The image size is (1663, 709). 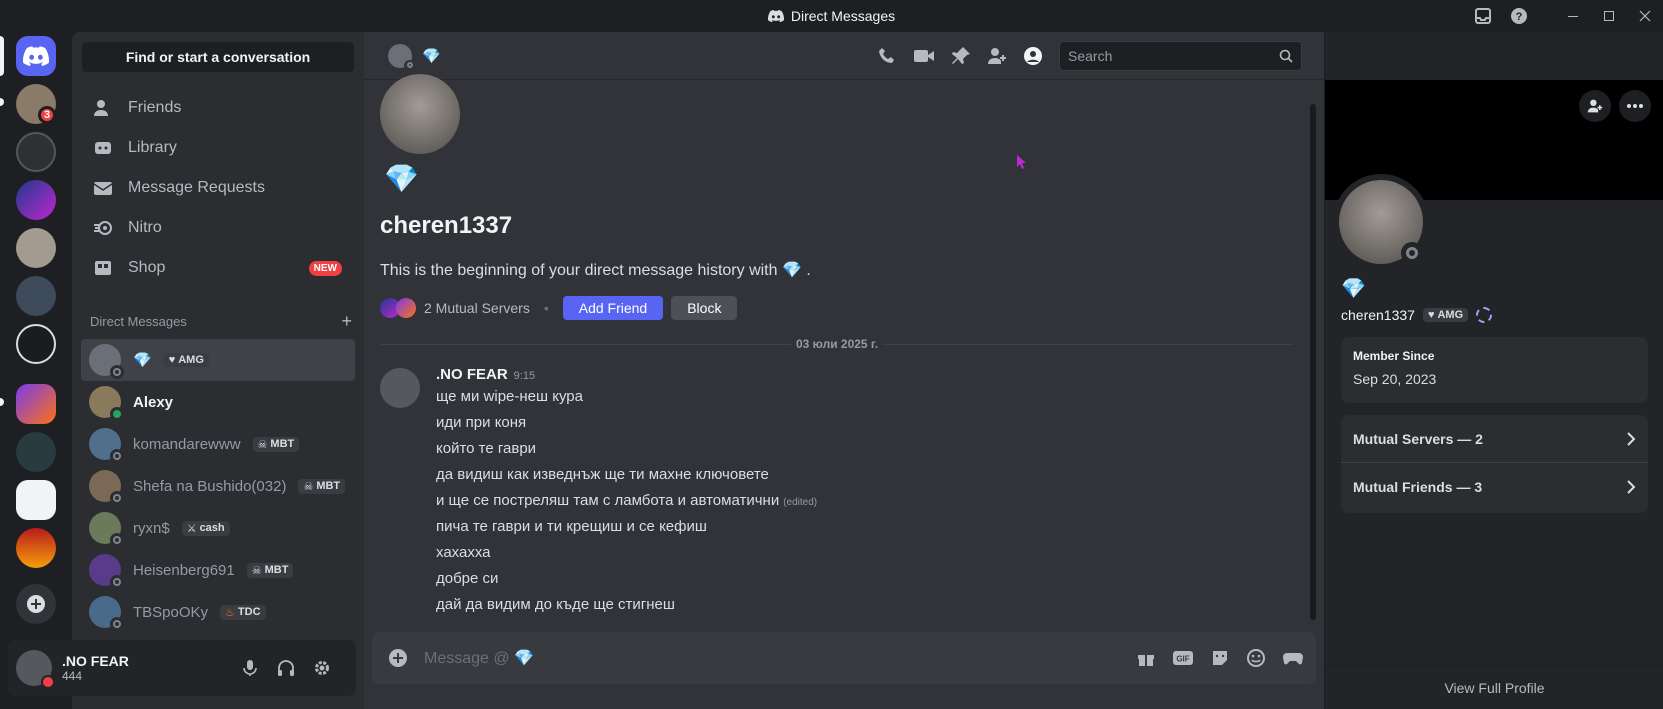 What do you see at coordinates (1146, 658) in the screenshot?
I see `gift-icon` at bounding box center [1146, 658].